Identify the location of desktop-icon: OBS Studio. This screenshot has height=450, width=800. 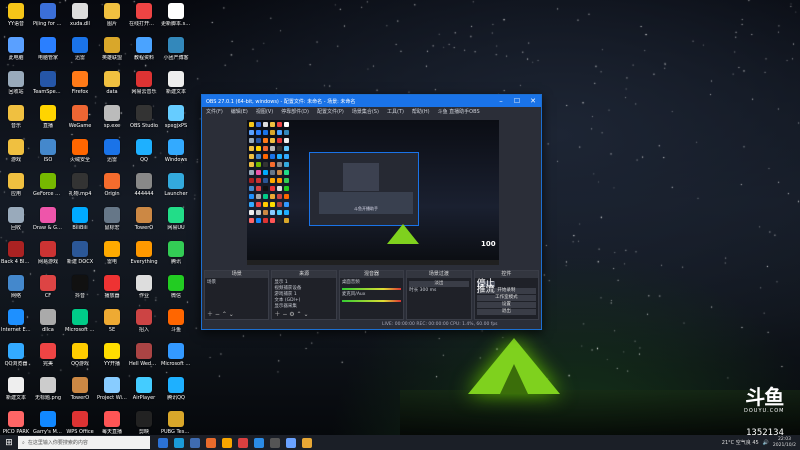
(144, 121).